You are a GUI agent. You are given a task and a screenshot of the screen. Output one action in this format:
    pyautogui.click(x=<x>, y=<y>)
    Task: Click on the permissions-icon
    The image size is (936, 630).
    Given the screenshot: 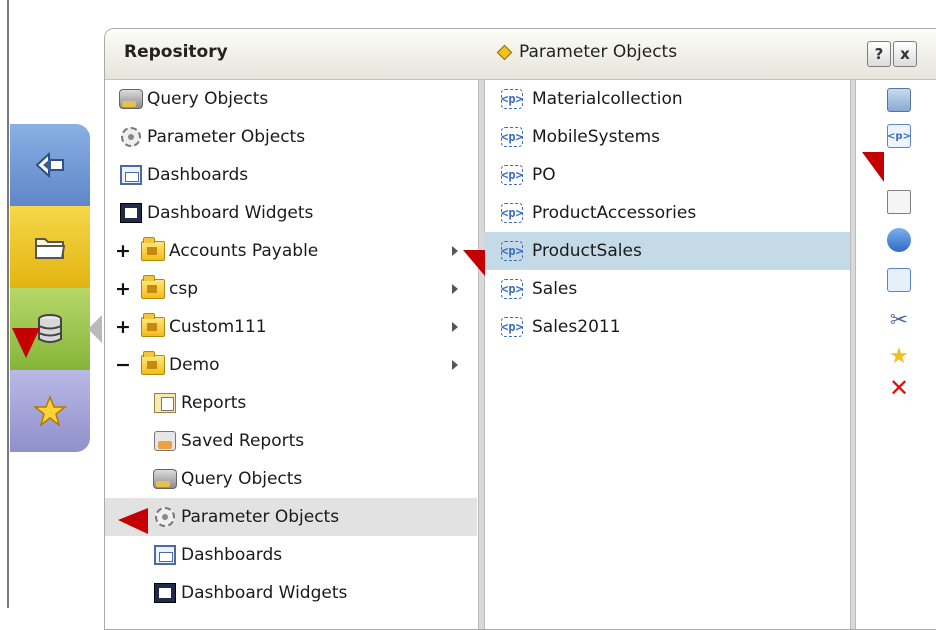 What is the action you would take?
    pyautogui.click(x=899, y=240)
    